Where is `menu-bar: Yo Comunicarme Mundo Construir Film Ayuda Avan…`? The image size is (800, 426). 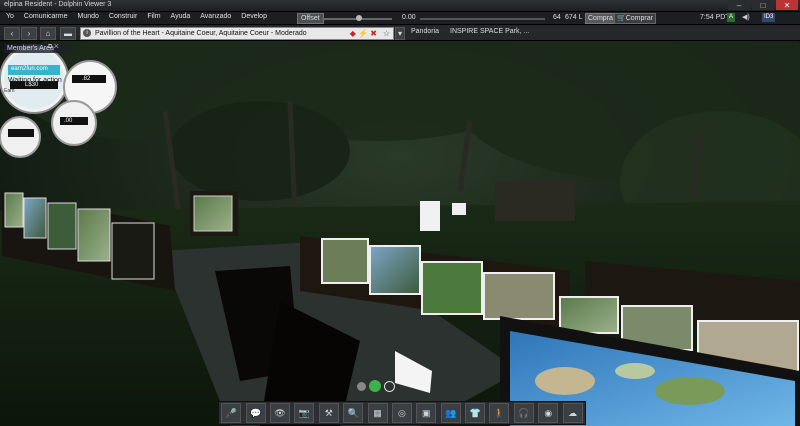 menu-bar: Yo Comunicarme Mundo Construir Film Ayuda Avan… is located at coordinates (400, 18).